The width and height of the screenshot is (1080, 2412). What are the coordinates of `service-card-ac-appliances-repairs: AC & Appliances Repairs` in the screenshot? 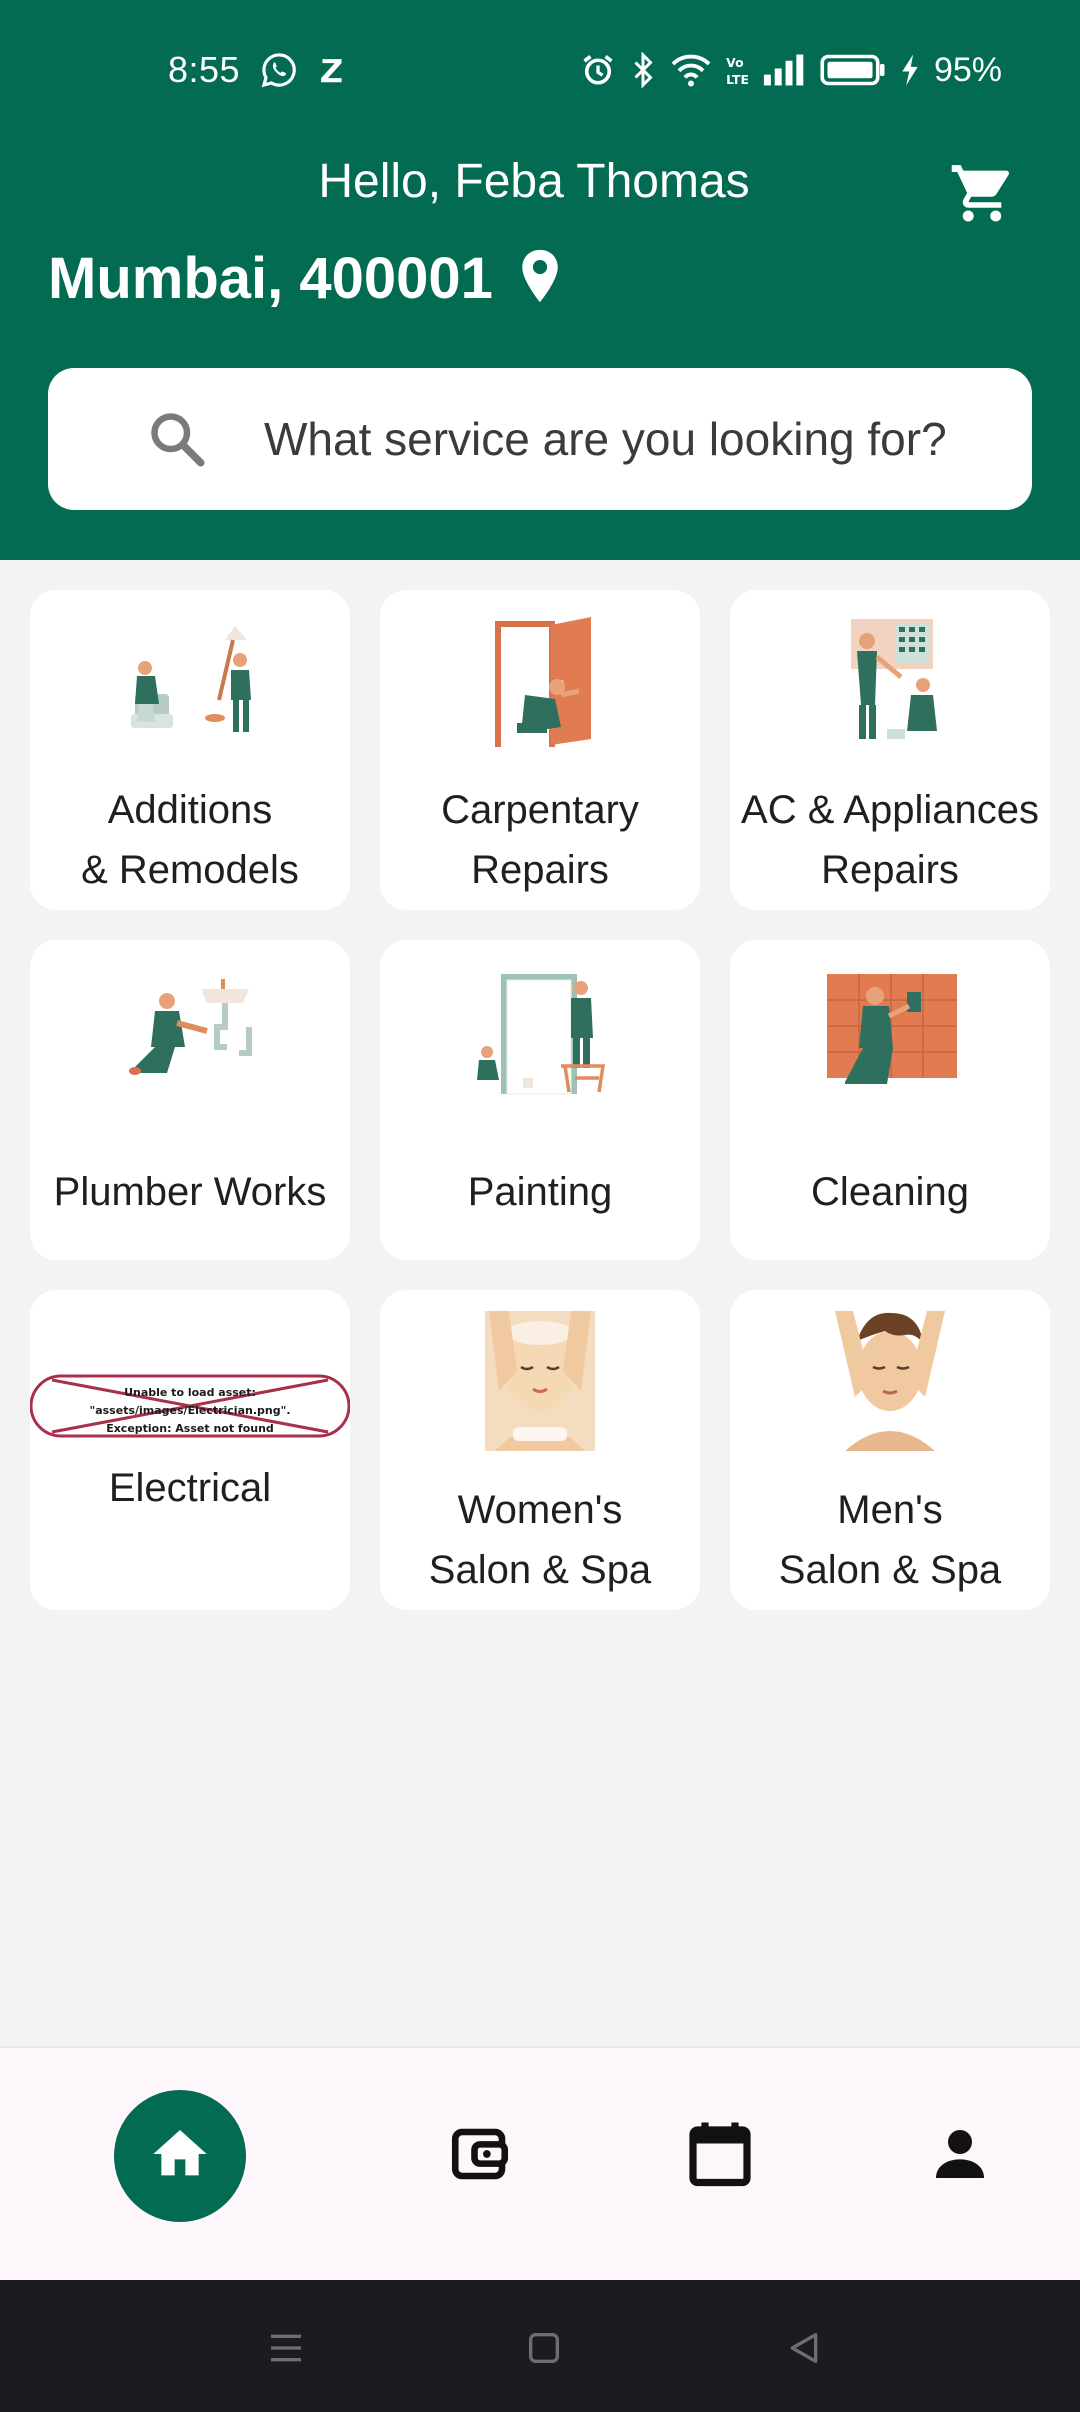 It's located at (890, 750).